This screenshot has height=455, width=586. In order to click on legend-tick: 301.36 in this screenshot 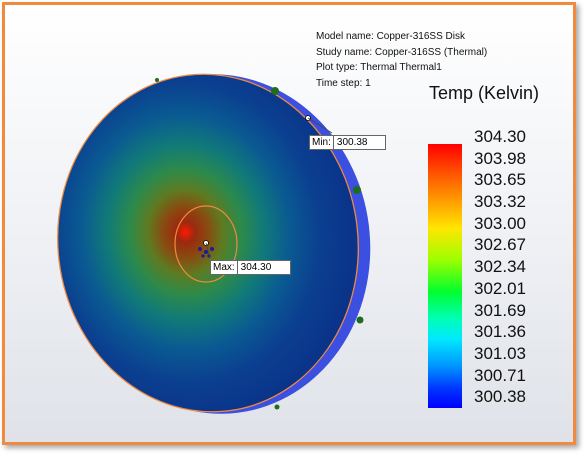, I will do `click(500, 332)`.